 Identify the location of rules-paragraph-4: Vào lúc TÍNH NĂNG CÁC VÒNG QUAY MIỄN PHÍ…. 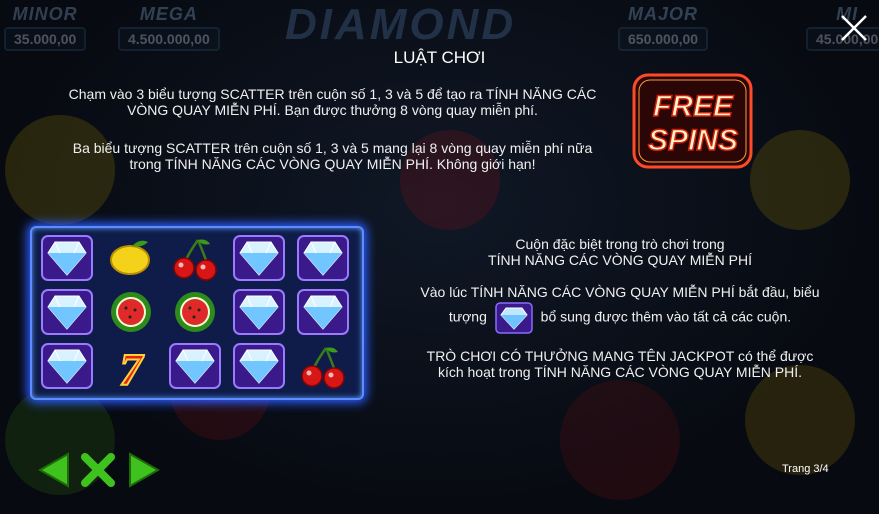
(620, 309).